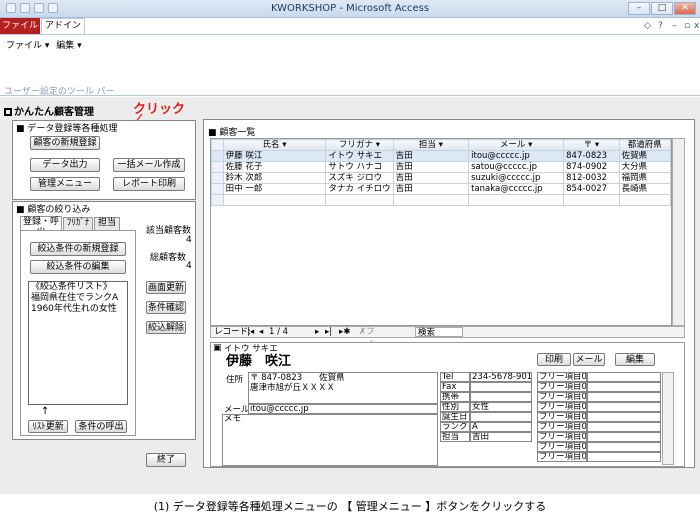  I want to click on minimize-button: –, so click(639, 8).